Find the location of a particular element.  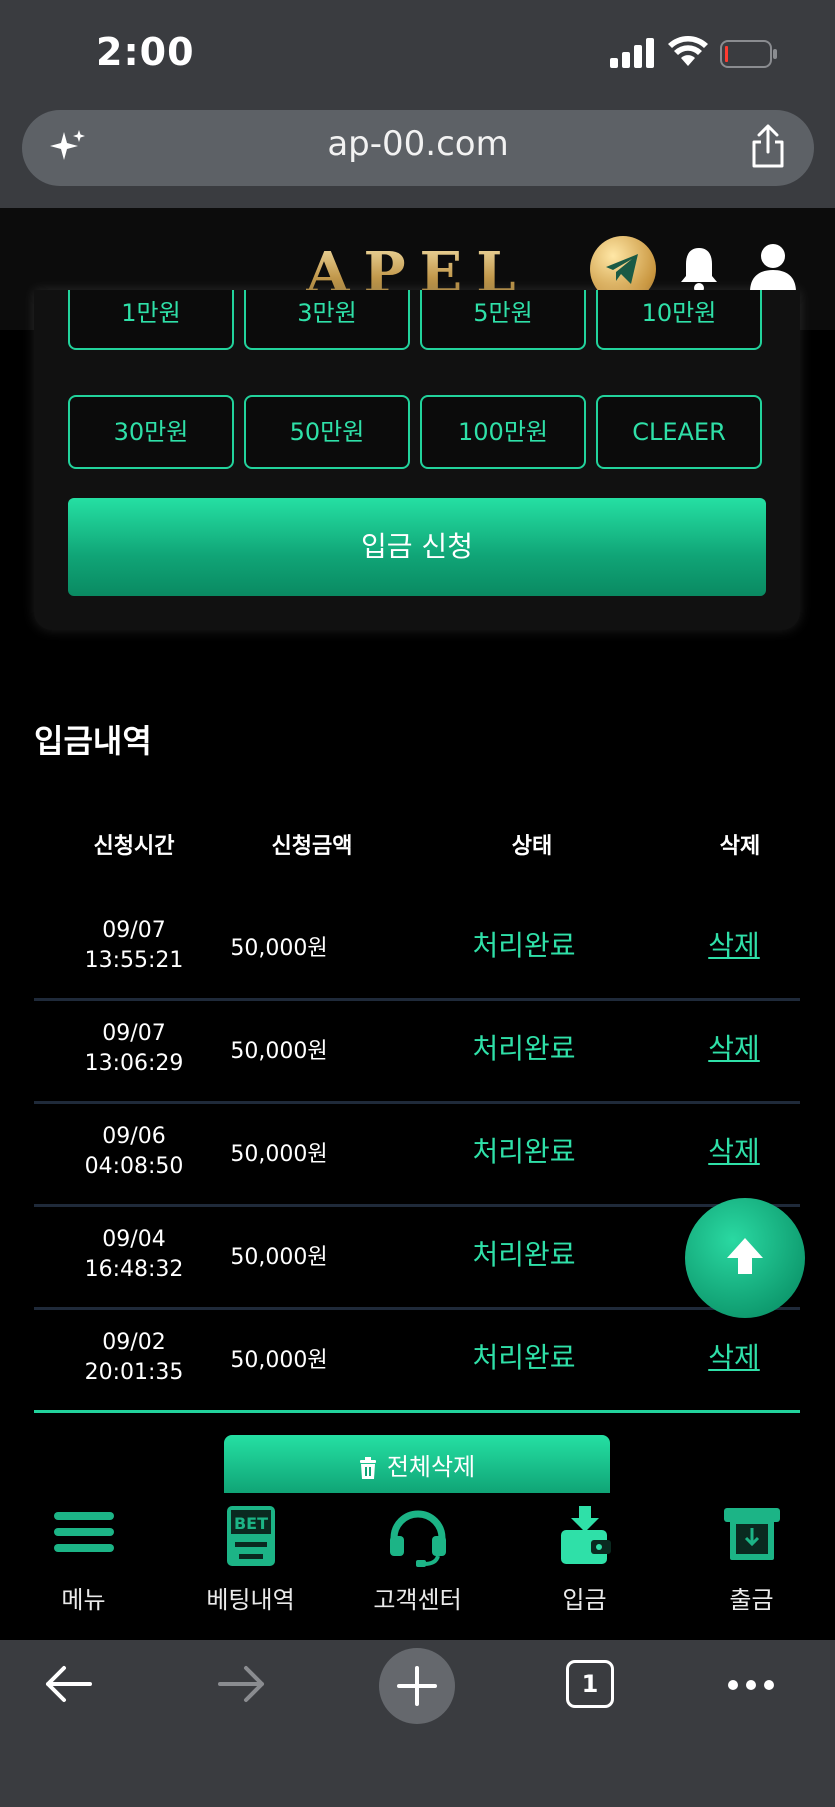

column-header-time: 신청시간 is located at coordinates (134, 846).